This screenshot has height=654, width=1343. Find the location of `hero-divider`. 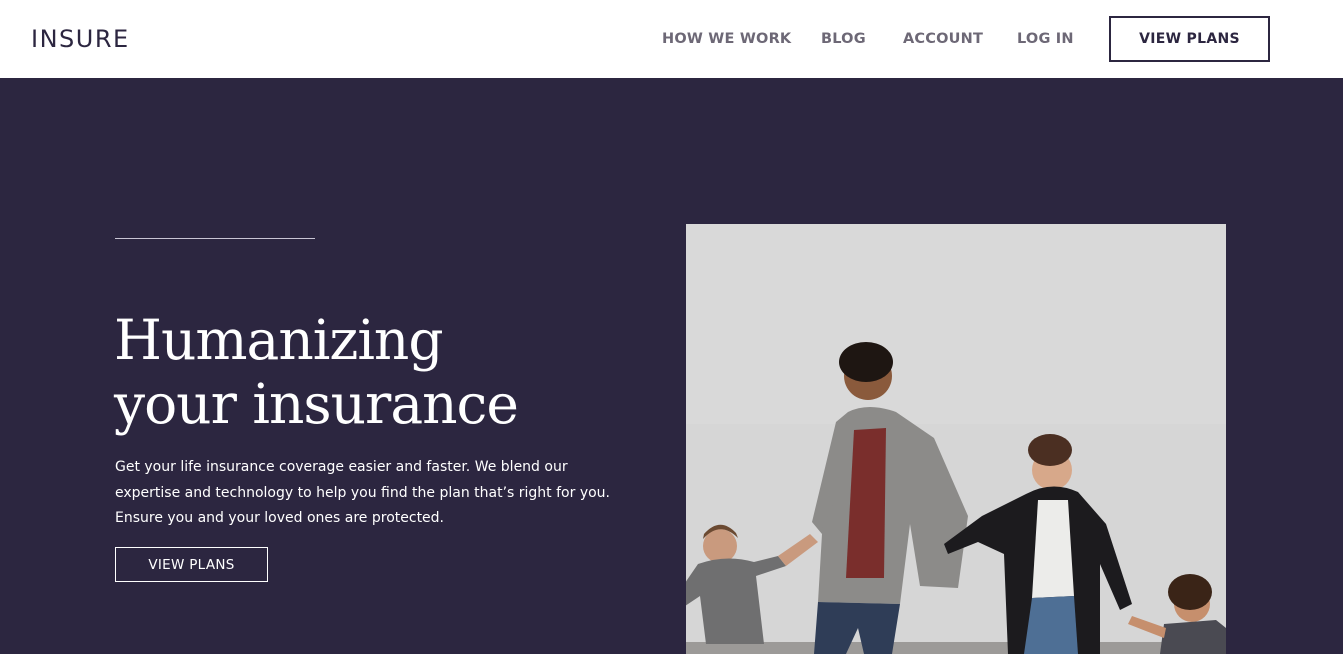

hero-divider is located at coordinates (215, 238).